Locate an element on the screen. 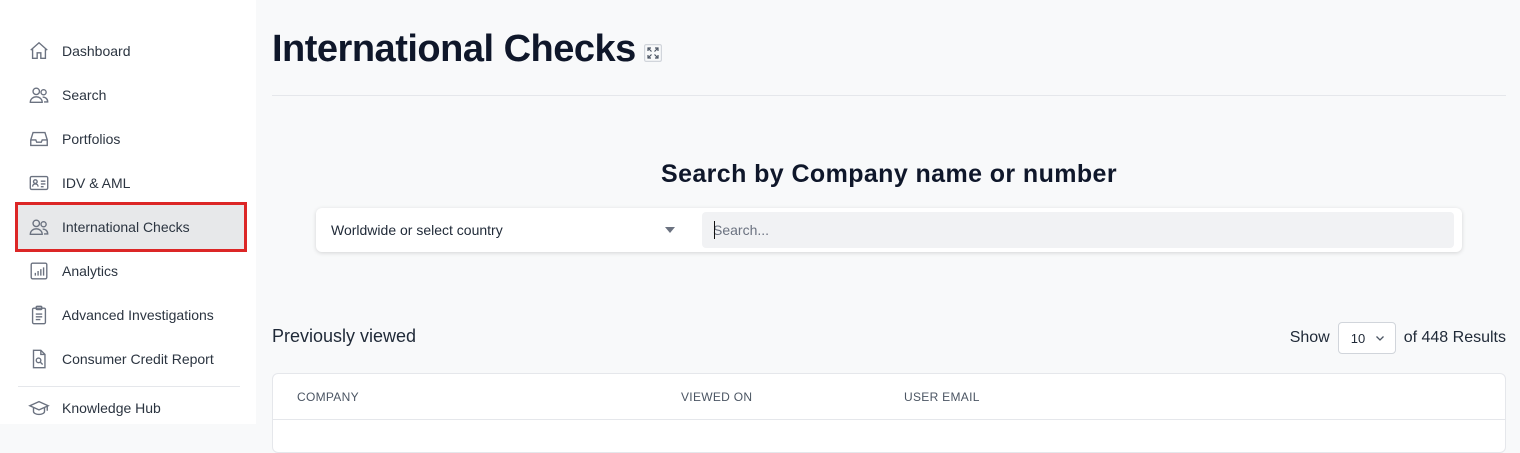 This screenshot has height=453, width=1520. home-icon is located at coordinates (39, 51).